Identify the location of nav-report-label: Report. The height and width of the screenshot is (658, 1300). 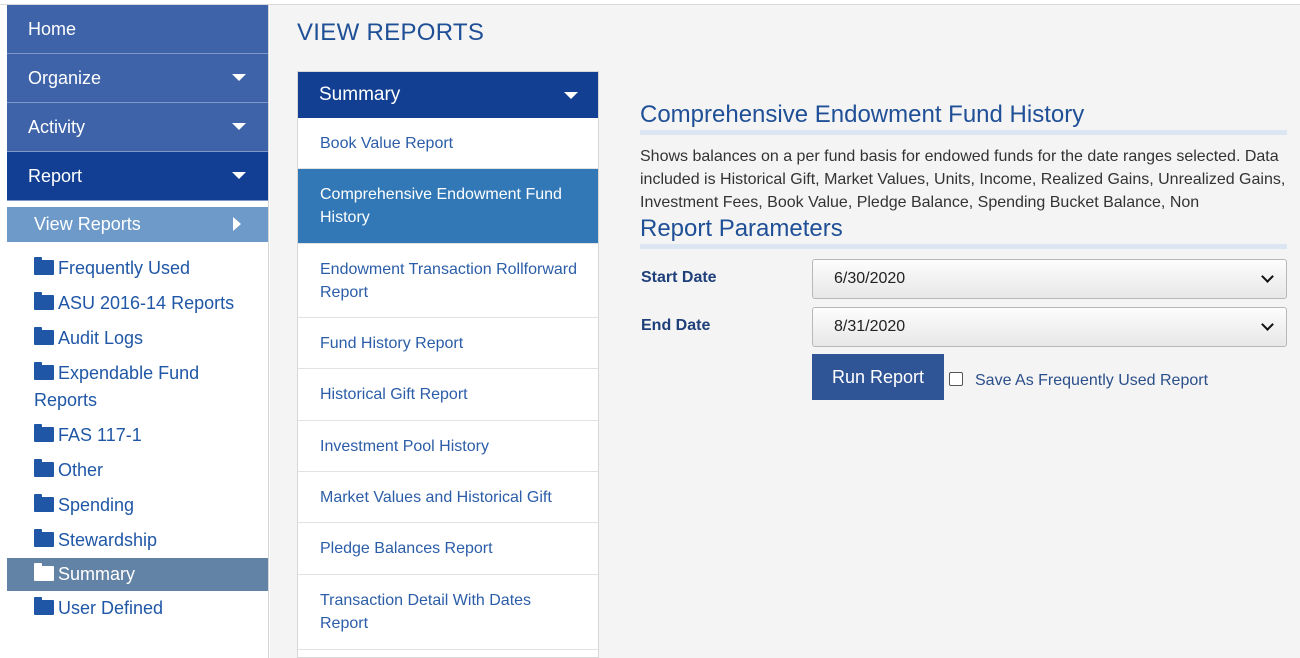
(55, 175).